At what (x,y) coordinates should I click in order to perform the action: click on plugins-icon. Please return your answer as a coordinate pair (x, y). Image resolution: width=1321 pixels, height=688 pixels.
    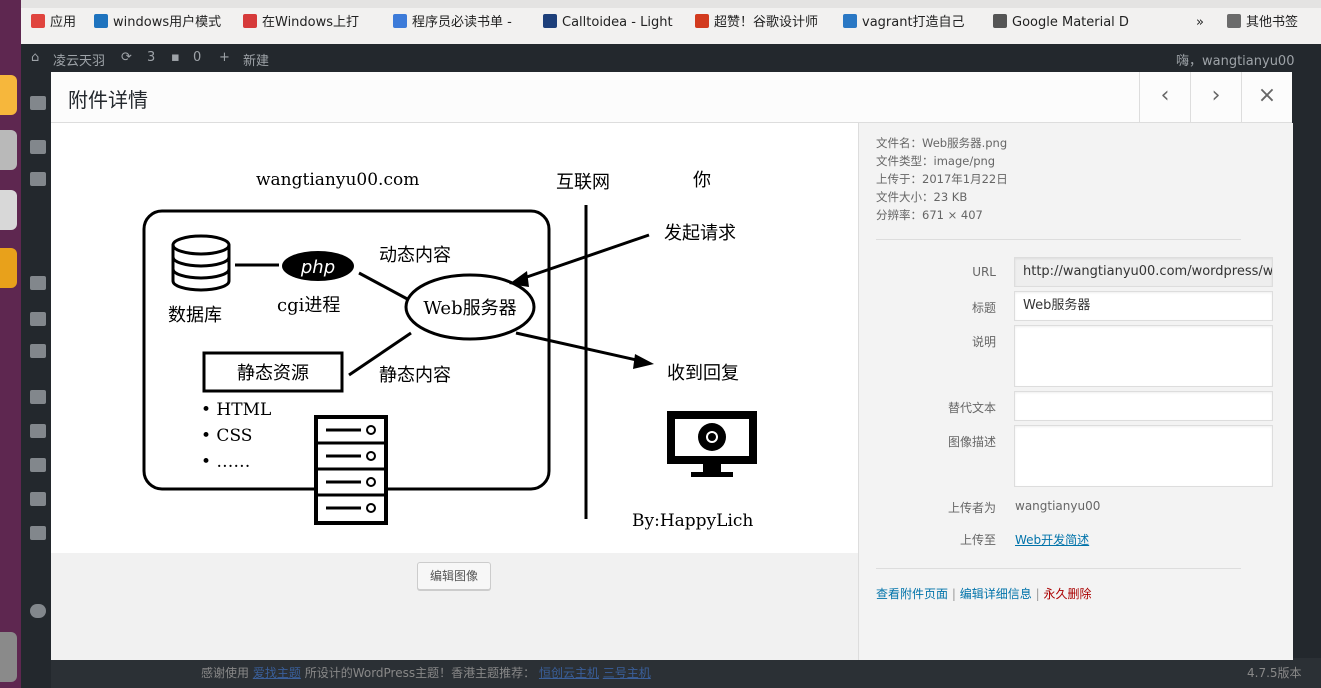
    Looking at the image, I should click on (38, 431).